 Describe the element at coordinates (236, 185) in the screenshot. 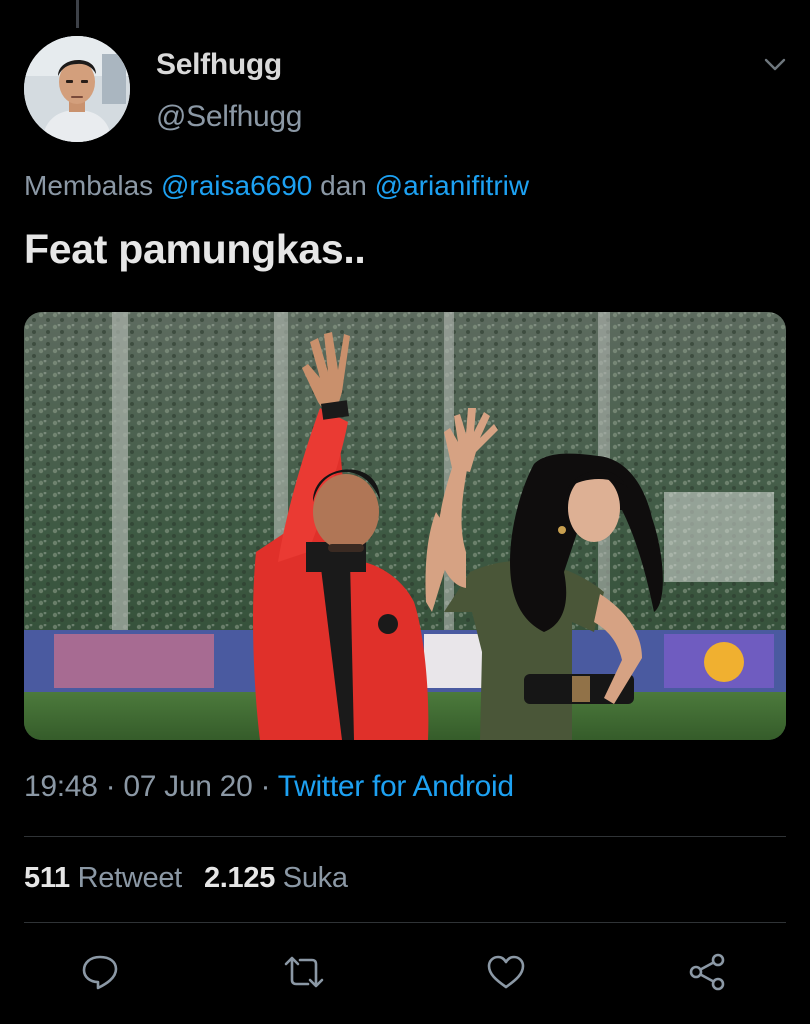

I see `mention-link-raisa: @raisa6690` at that location.